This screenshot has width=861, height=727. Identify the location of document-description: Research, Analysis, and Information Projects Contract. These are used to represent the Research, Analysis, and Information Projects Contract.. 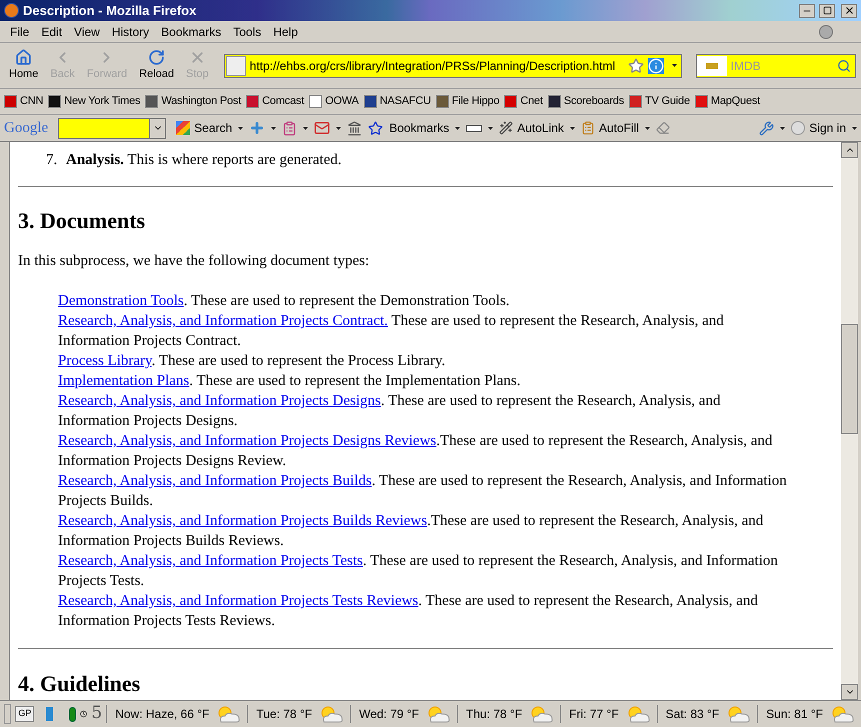
(391, 331).